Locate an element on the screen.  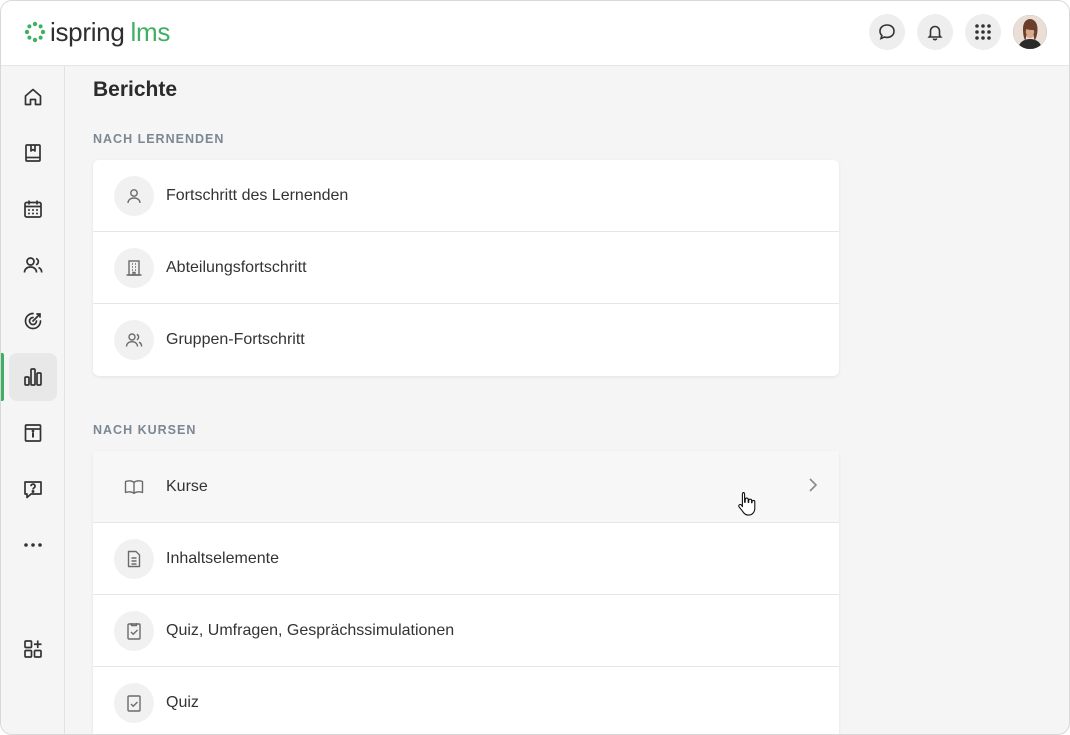
top-bar: ispring lms is located at coordinates (535, 33).